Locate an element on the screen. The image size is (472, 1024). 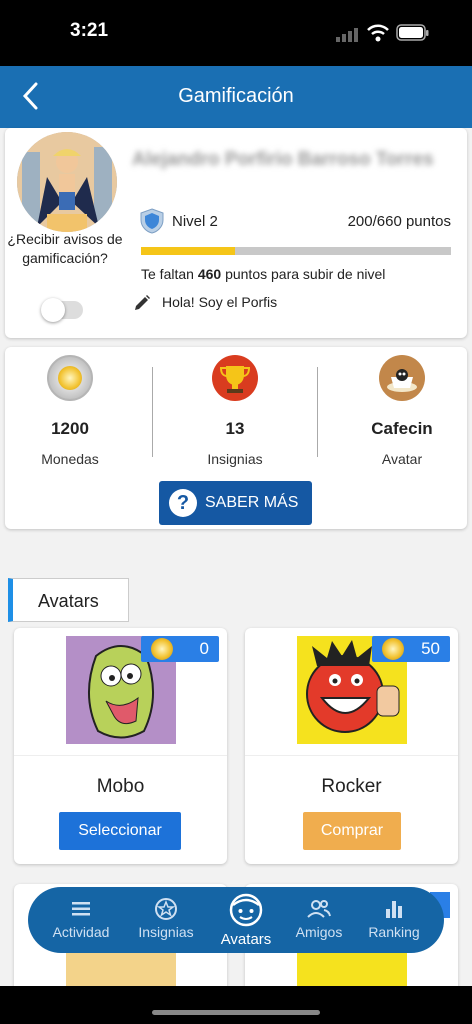
coins-stat: 1200 Monedas is located at coordinates (72, 411).